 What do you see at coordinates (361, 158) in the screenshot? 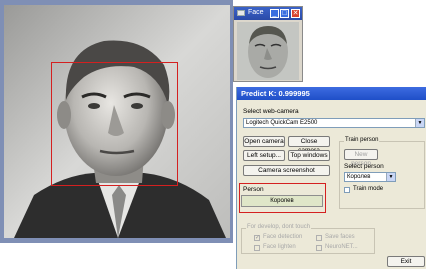
I see `new-person-button: New person` at bounding box center [361, 158].